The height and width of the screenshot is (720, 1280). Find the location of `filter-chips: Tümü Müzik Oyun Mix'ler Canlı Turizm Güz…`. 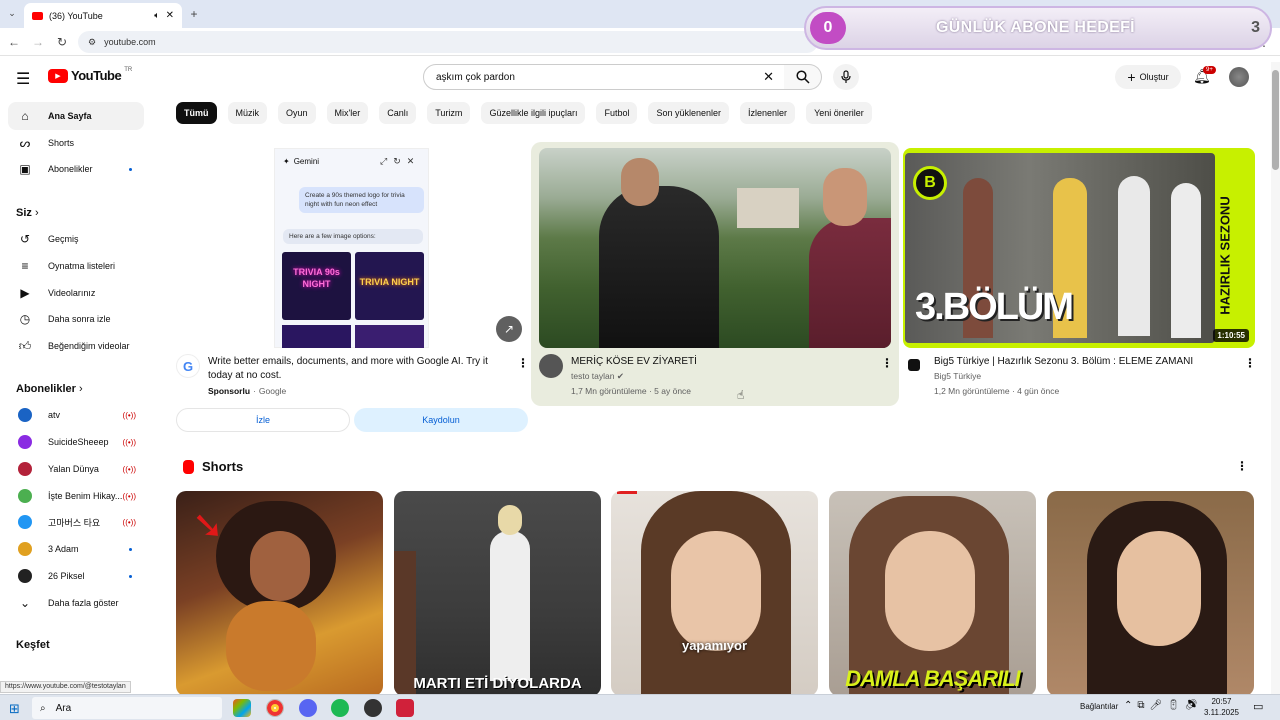

filter-chips: Tümü Müzik Oyun Mix'ler Canlı Turizm Güz… is located at coordinates (524, 114).